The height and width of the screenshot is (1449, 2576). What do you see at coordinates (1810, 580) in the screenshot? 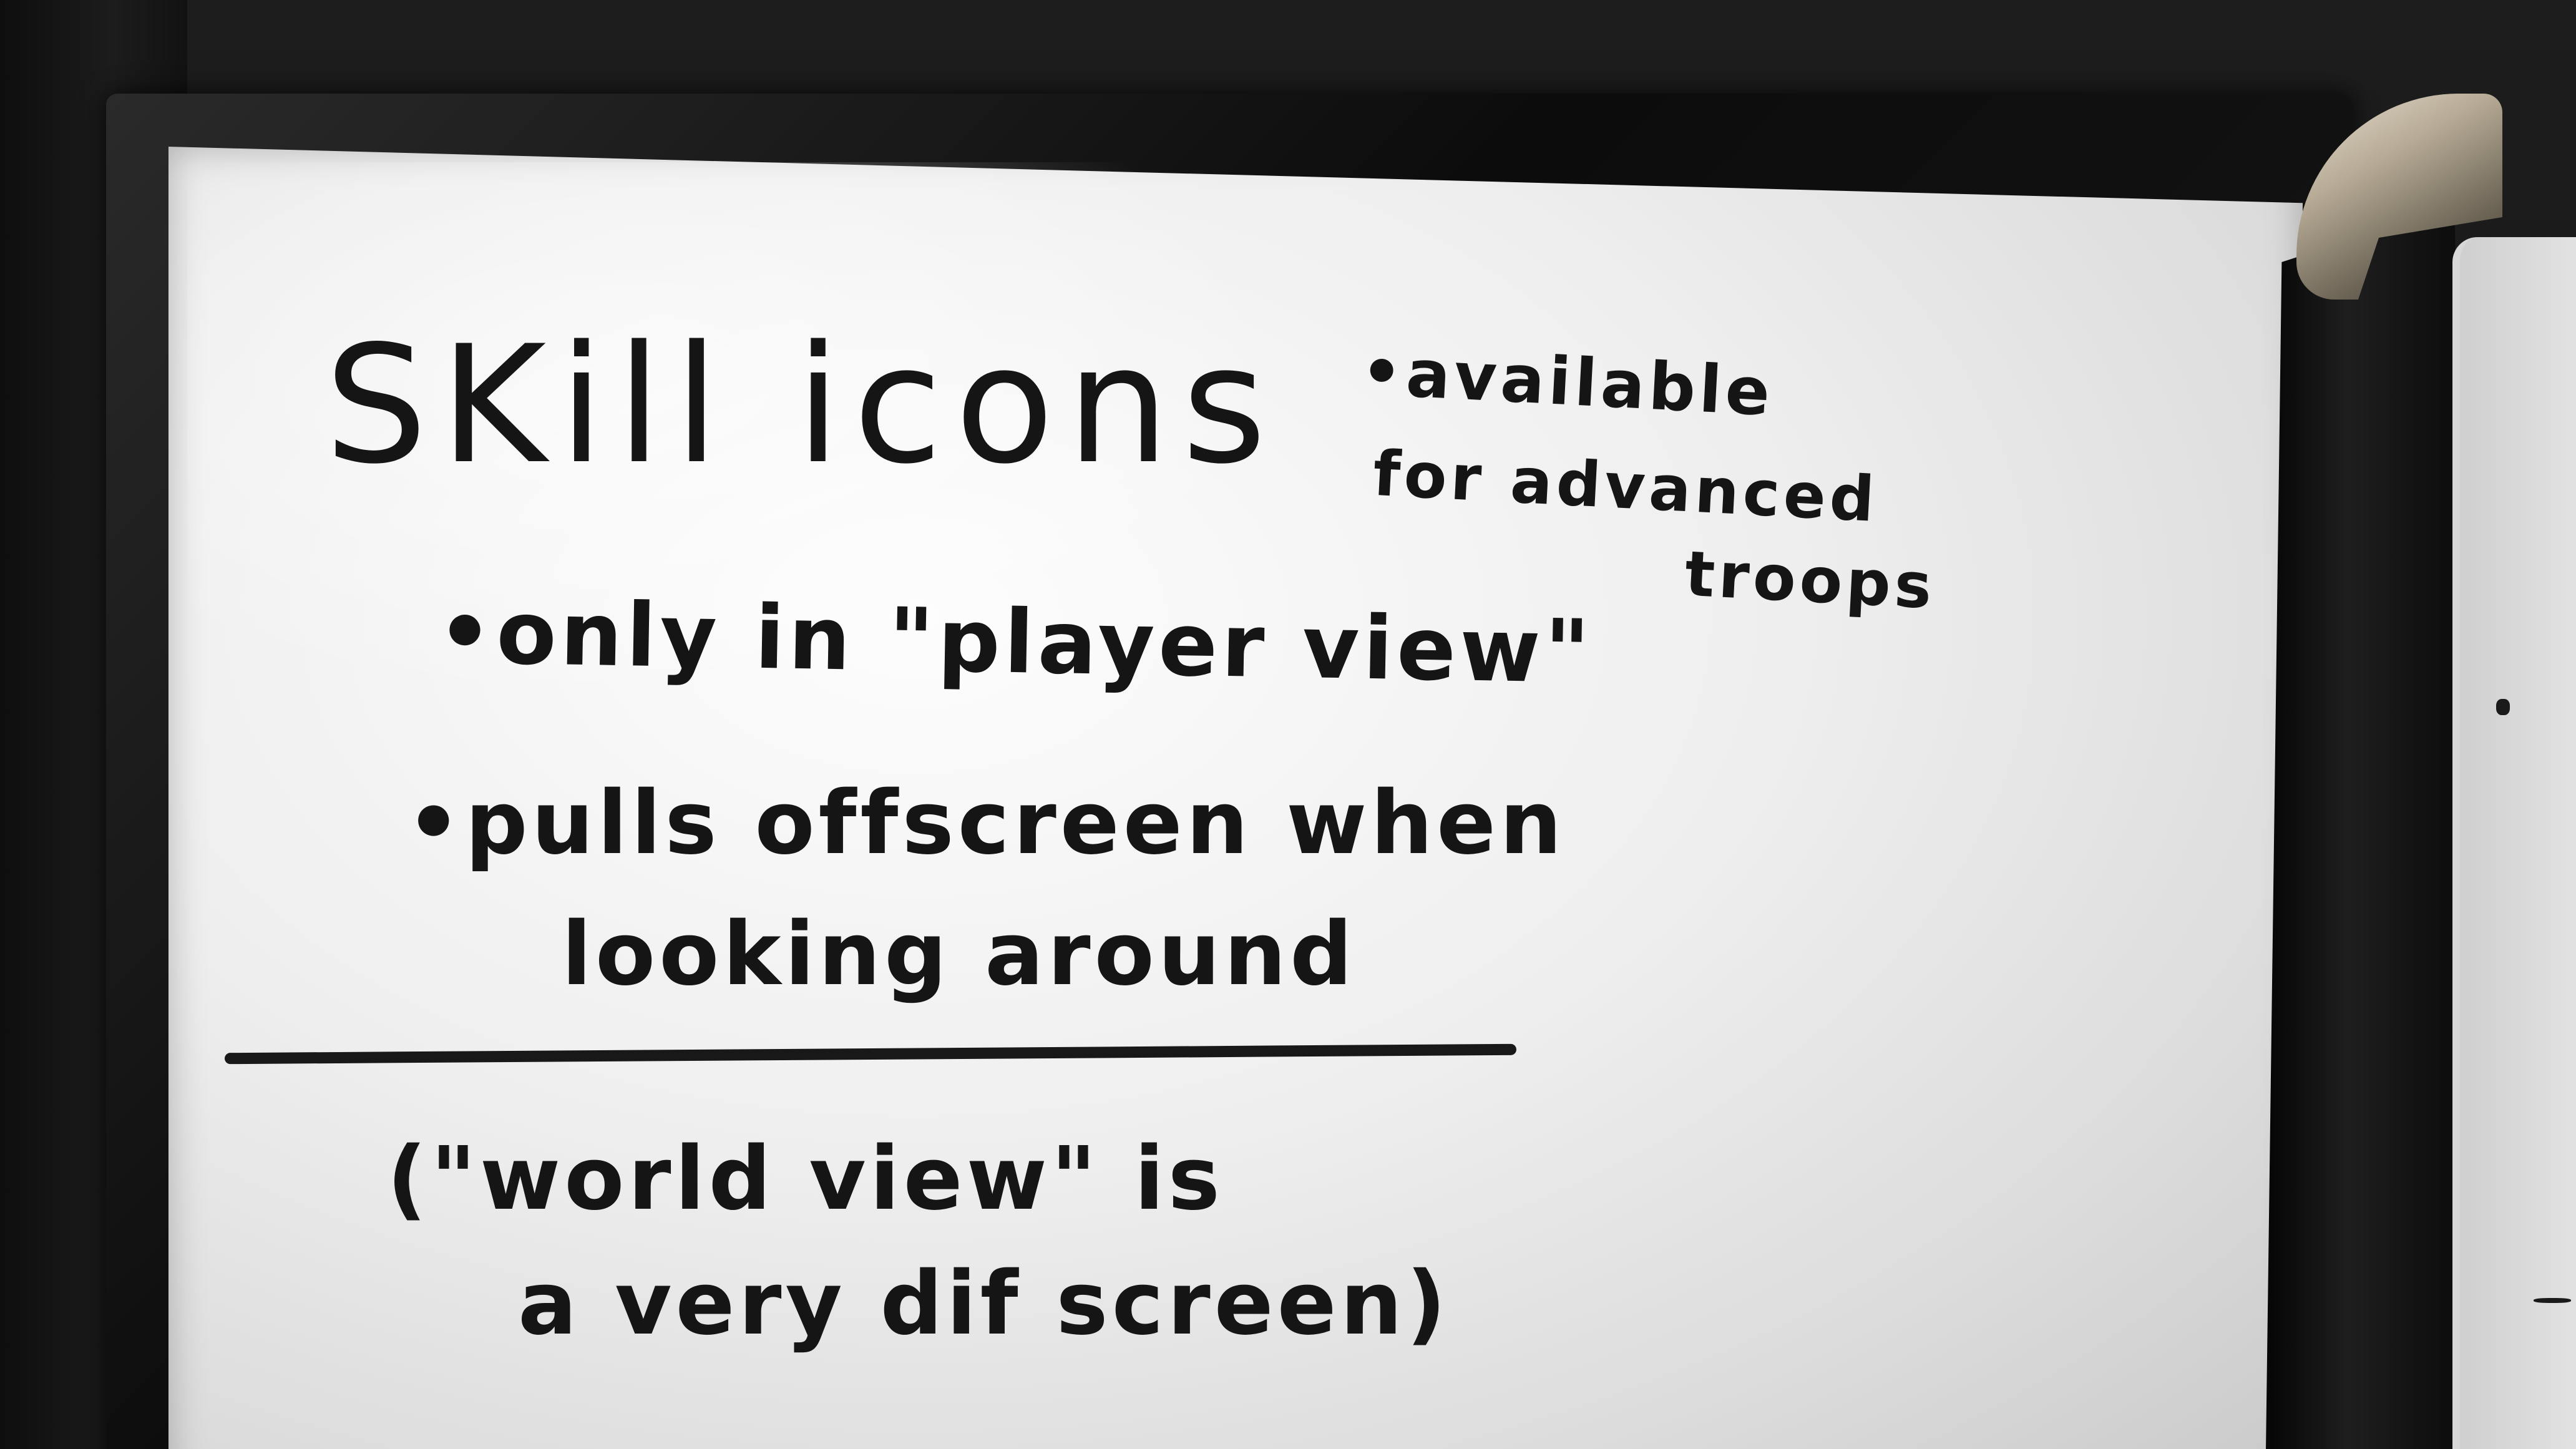
I see `side-note-line-3: troops` at bounding box center [1810, 580].